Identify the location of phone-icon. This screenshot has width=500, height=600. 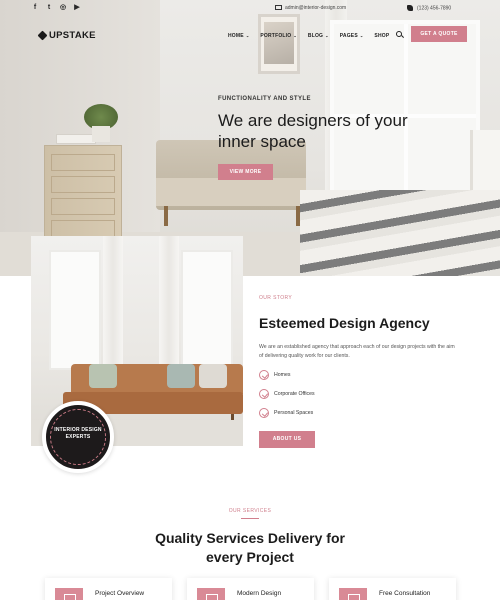
(410, 8).